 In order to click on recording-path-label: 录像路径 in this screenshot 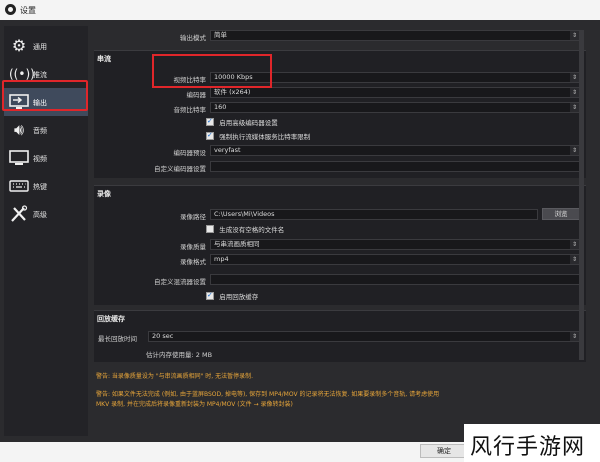, I will do `click(193, 217)`.